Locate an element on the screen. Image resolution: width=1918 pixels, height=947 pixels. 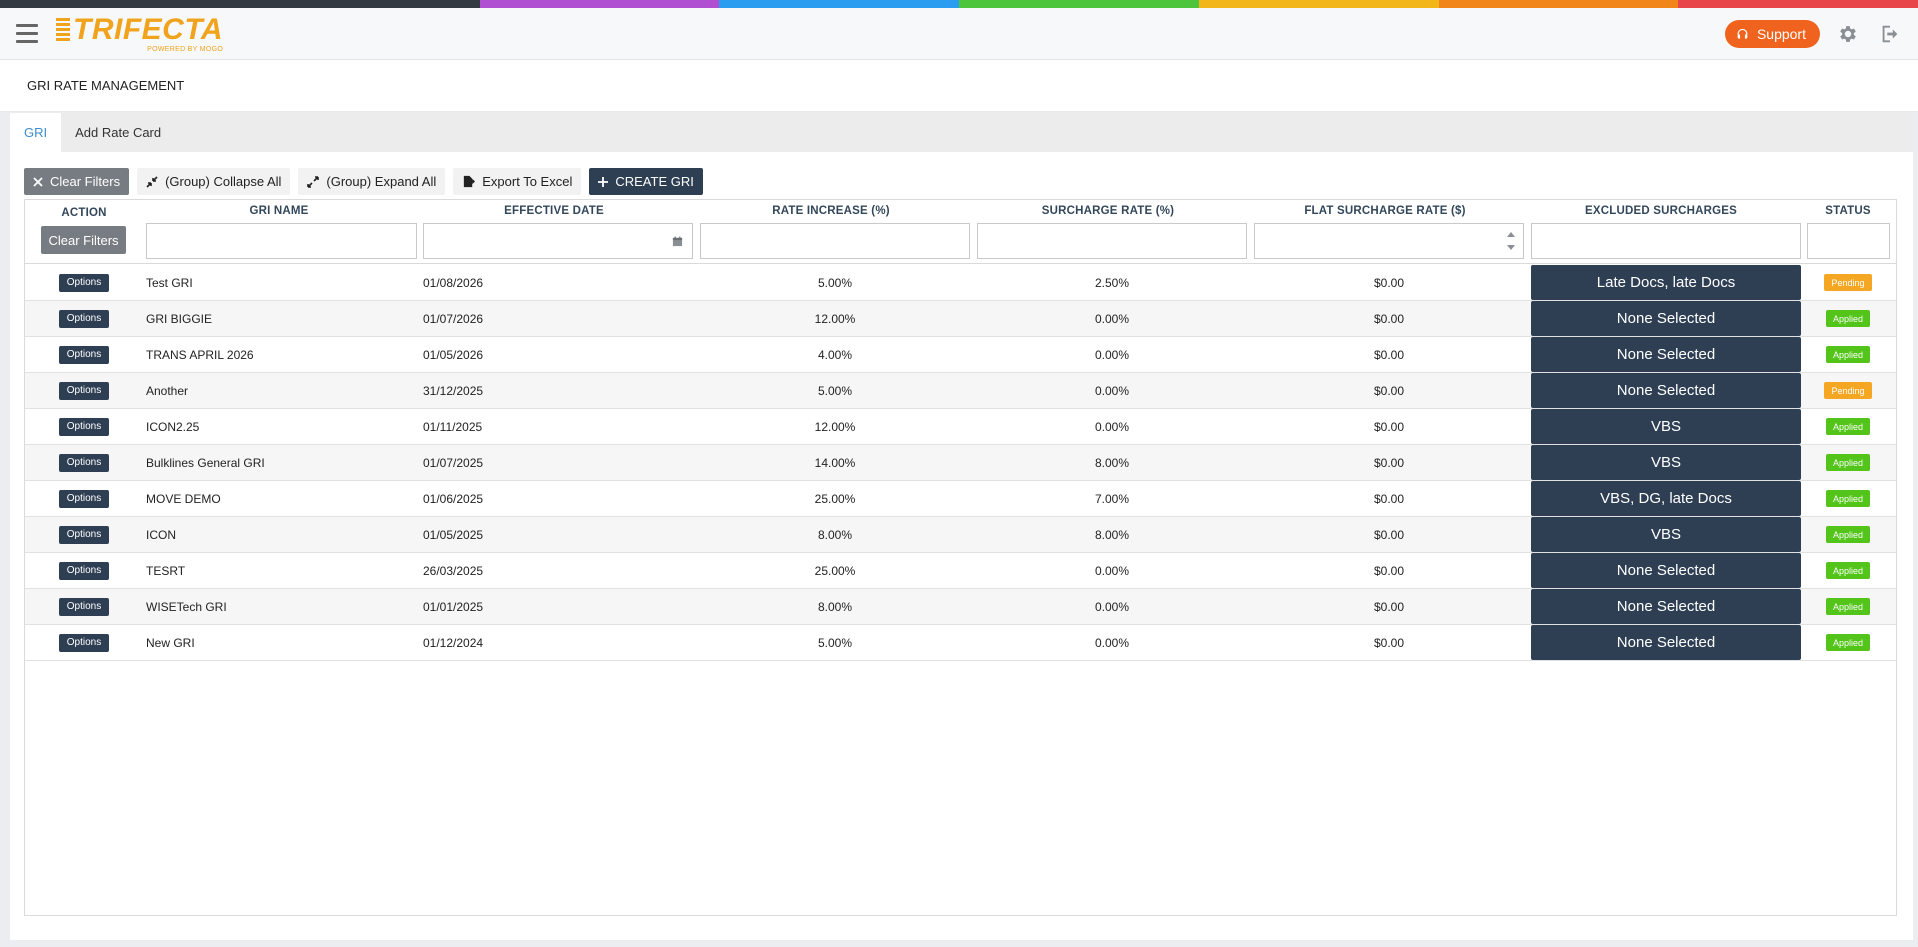
column-header-gri-name: GRI NAME is located at coordinates (279, 211).